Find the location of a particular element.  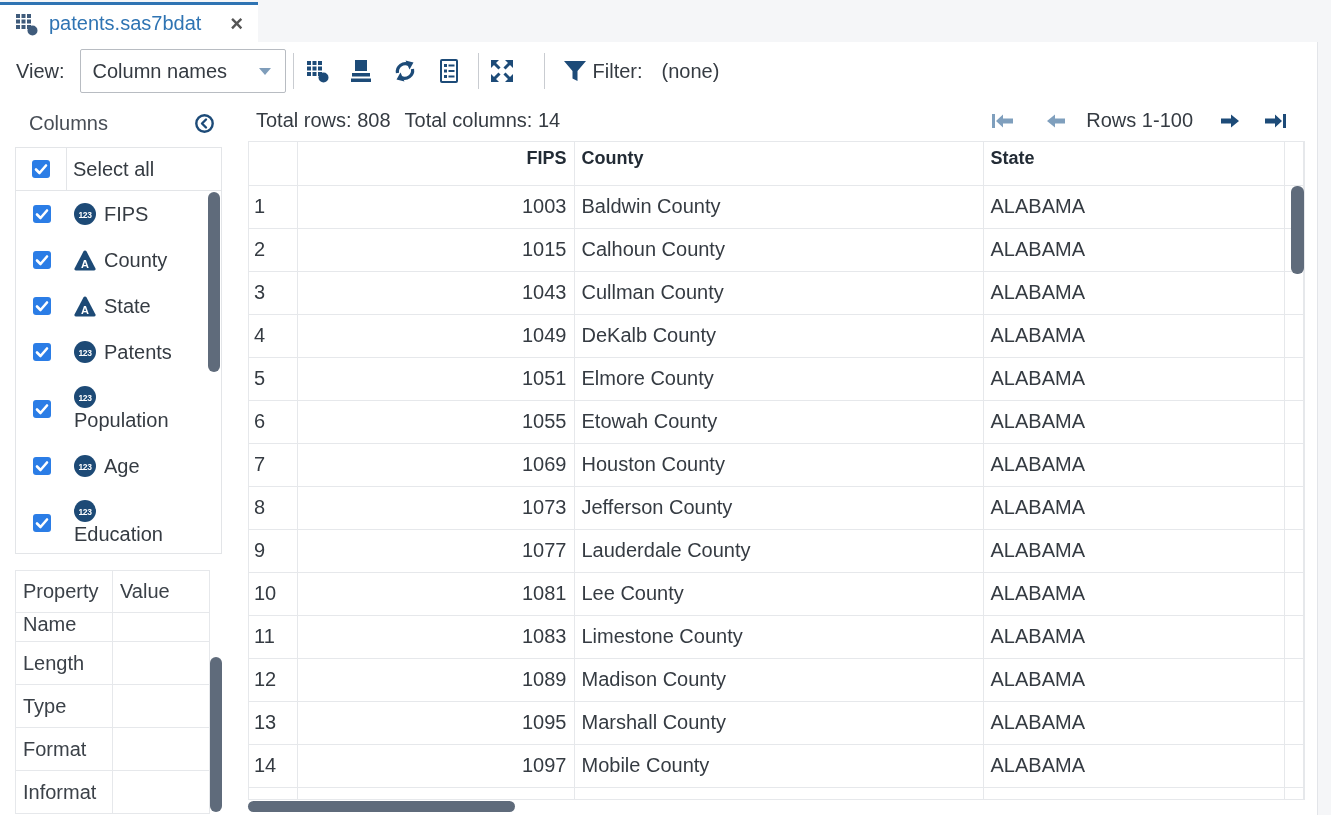

table-cell: Jefferson County is located at coordinates (657, 507).